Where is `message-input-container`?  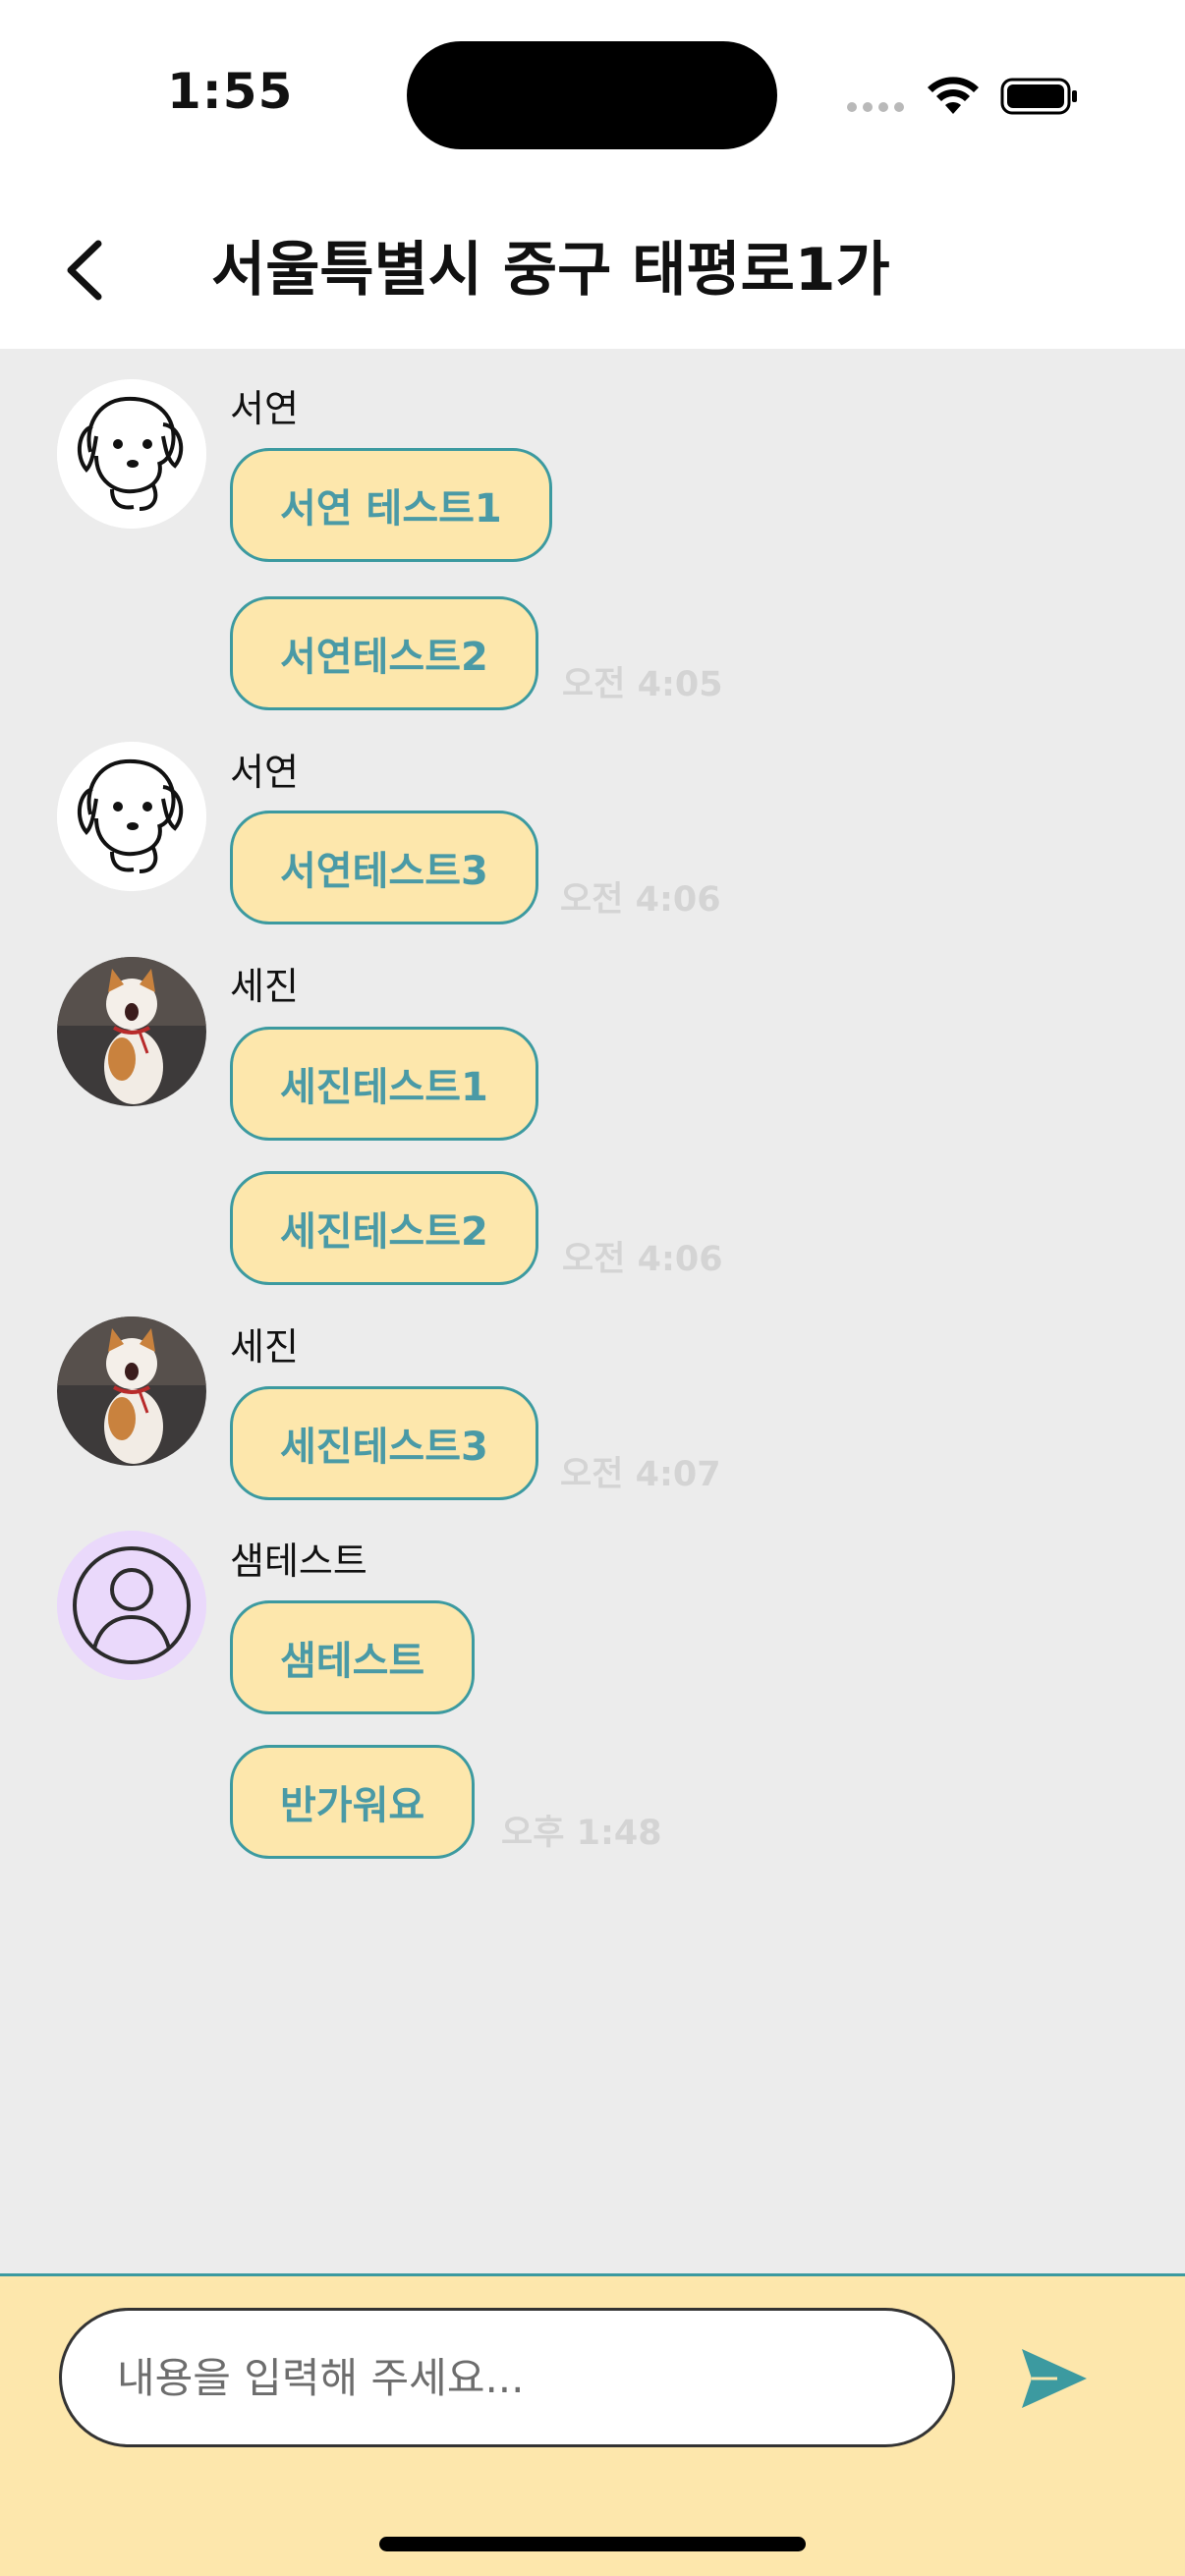
message-input-container is located at coordinates (507, 2377).